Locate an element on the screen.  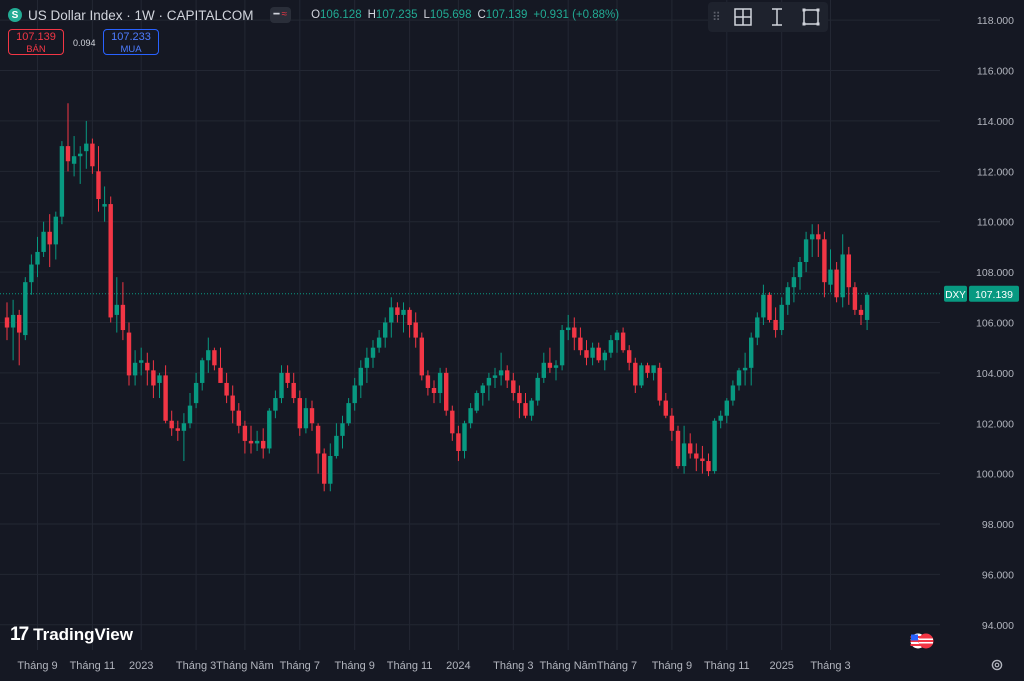
us-flag-icon is located at coordinates (922, 641).